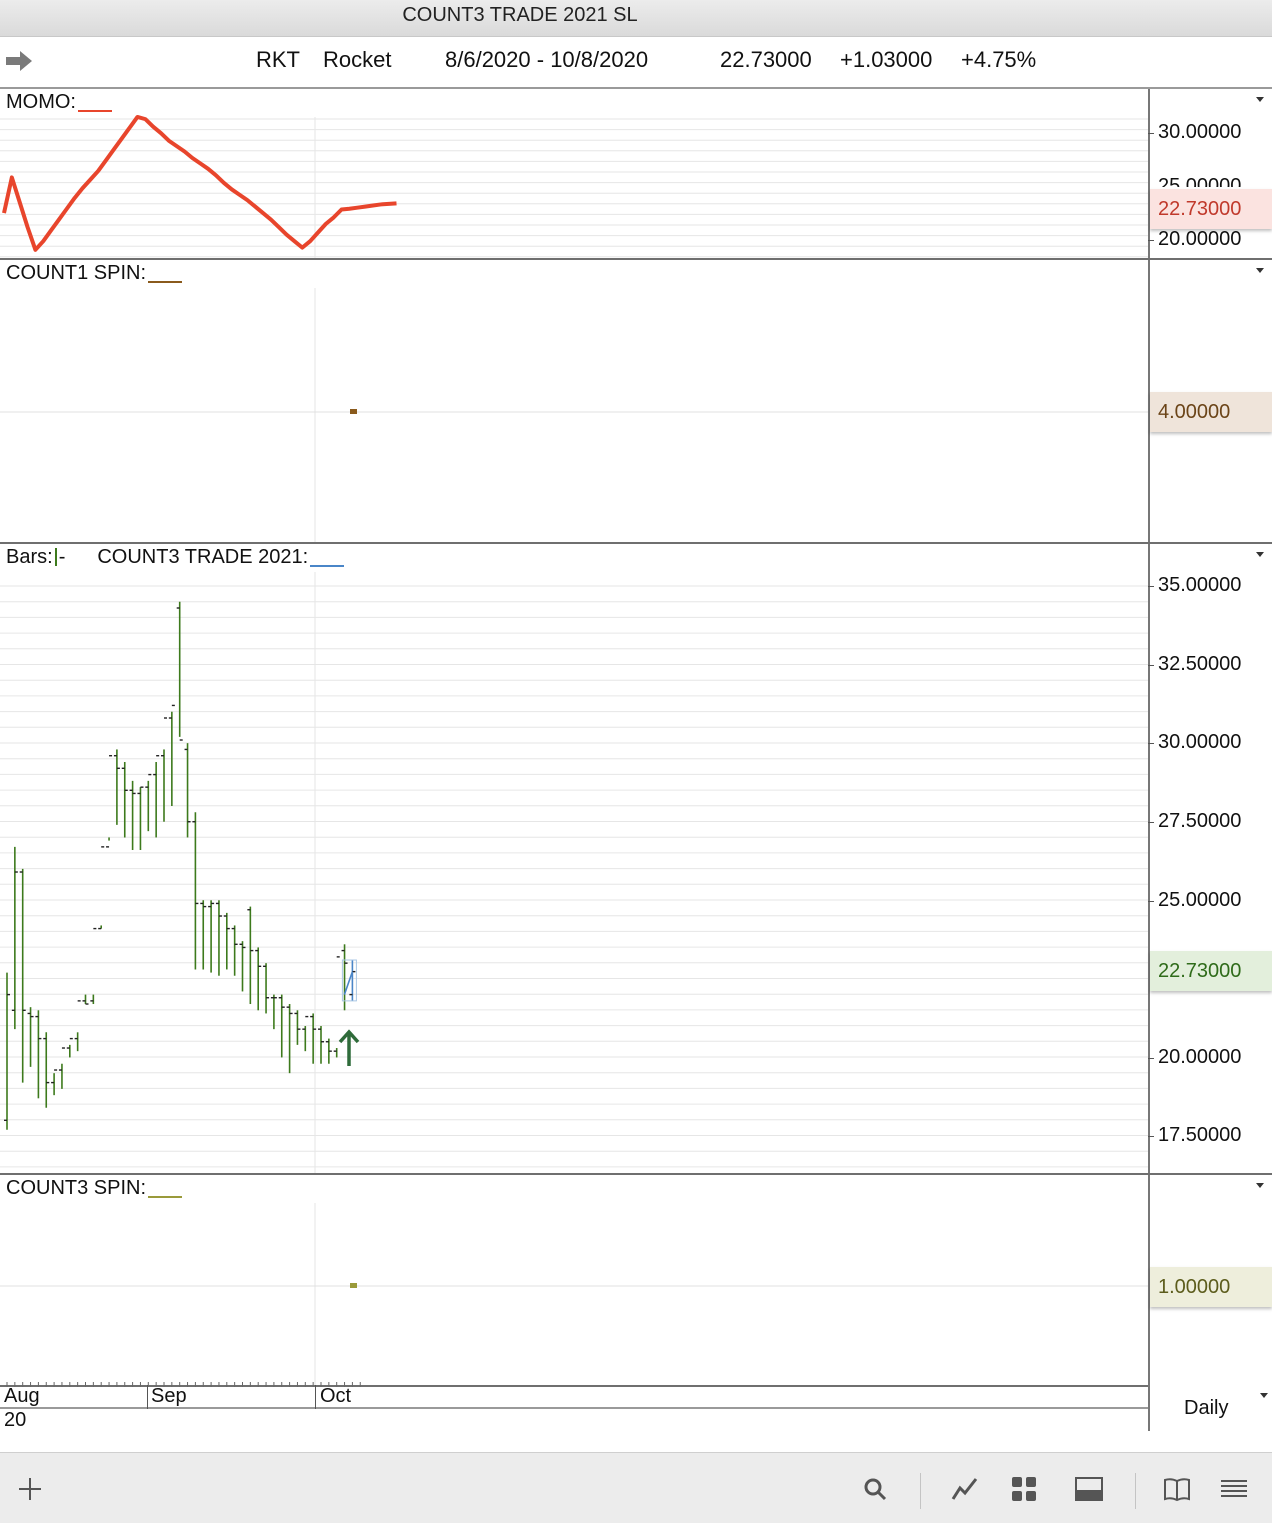 This screenshot has height=1523, width=1272. What do you see at coordinates (203, 557) in the screenshot?
I see `study-label: COUNT3 TRADE 2021:` at bounding box center [203, 557].